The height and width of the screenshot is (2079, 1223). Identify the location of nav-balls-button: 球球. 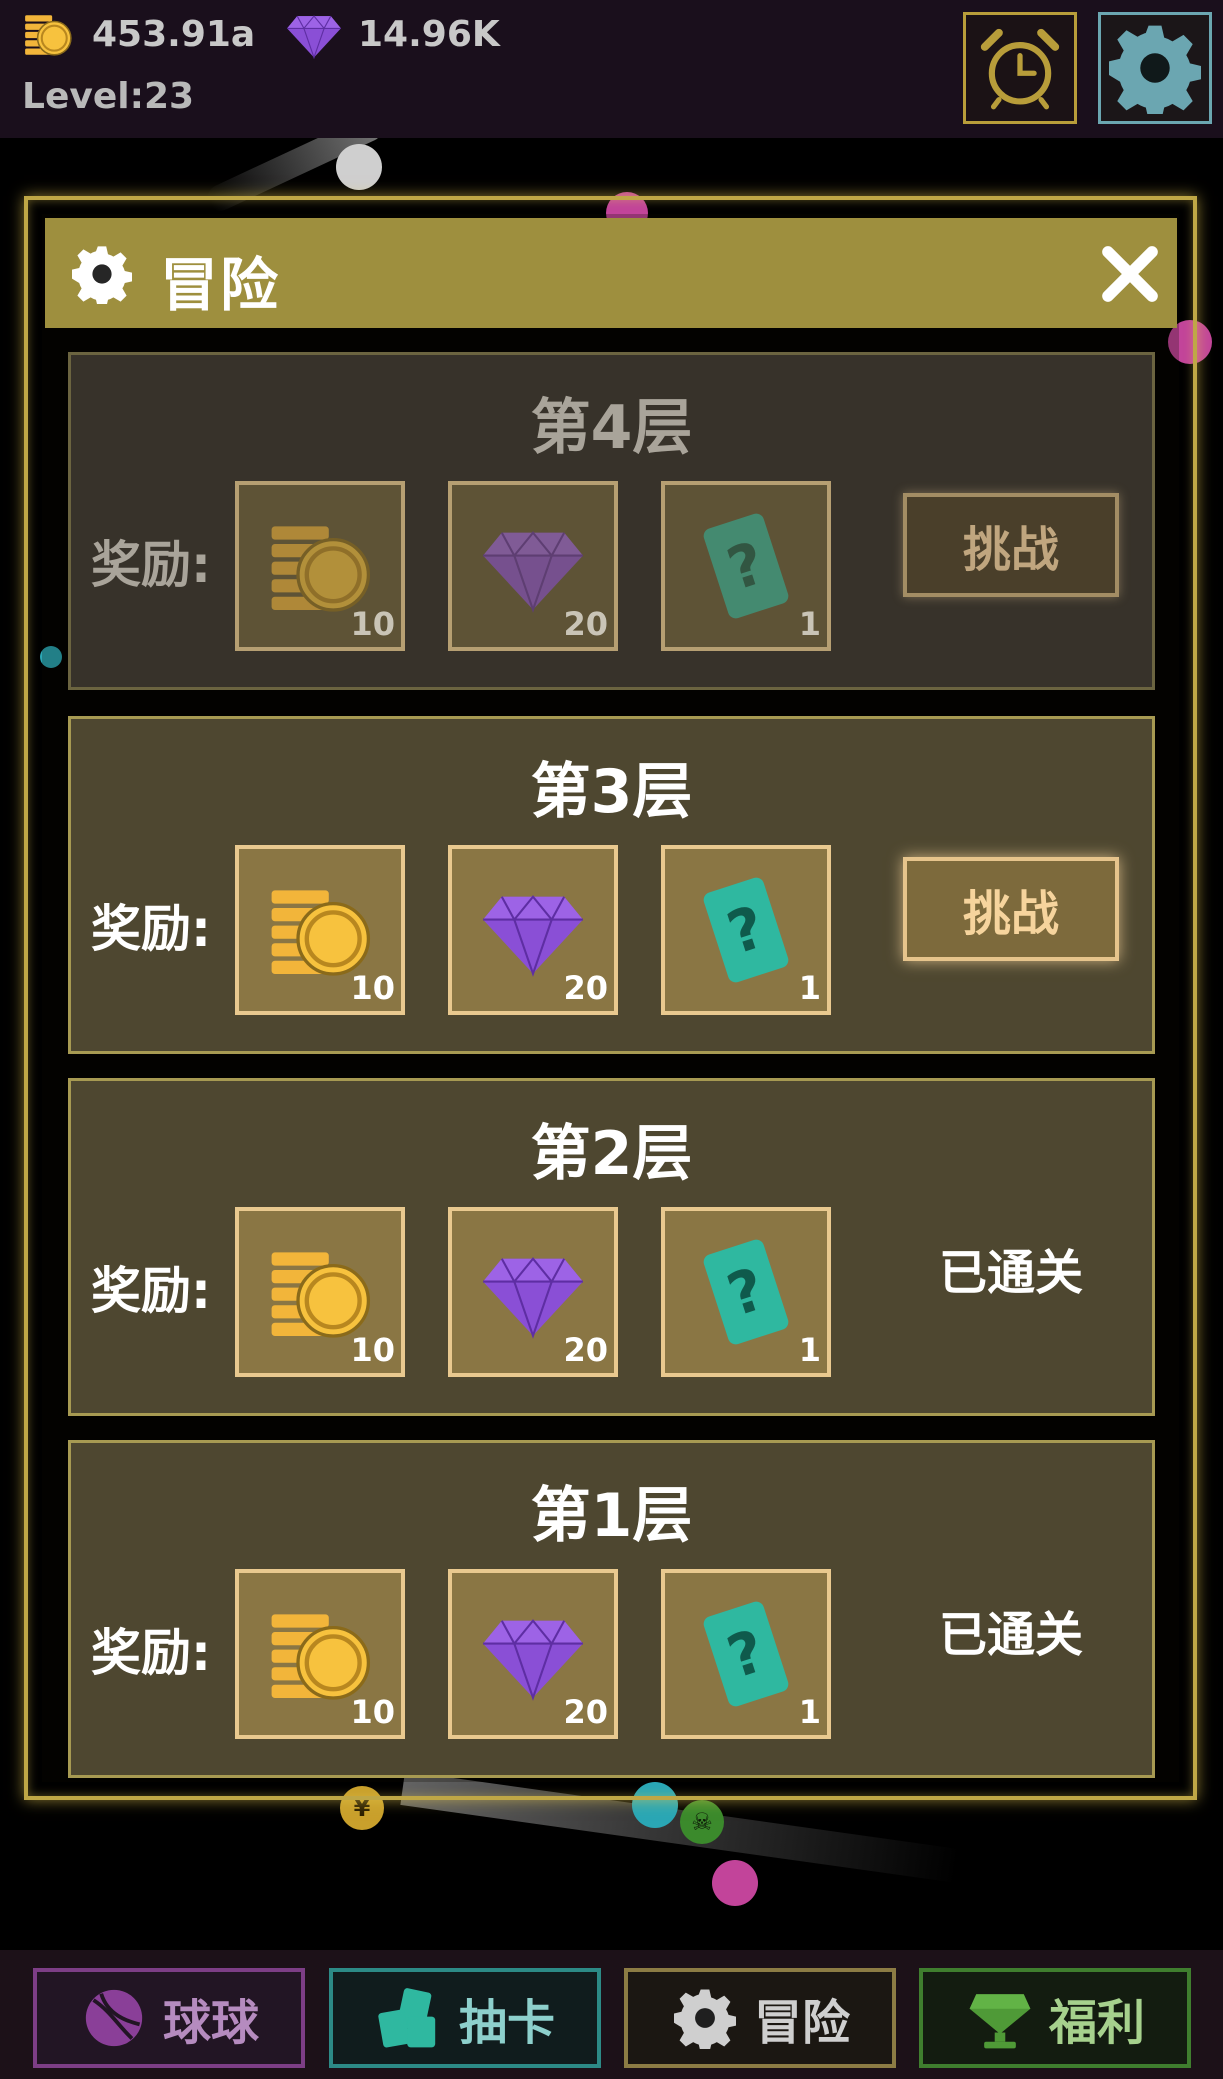
(169, 2018).